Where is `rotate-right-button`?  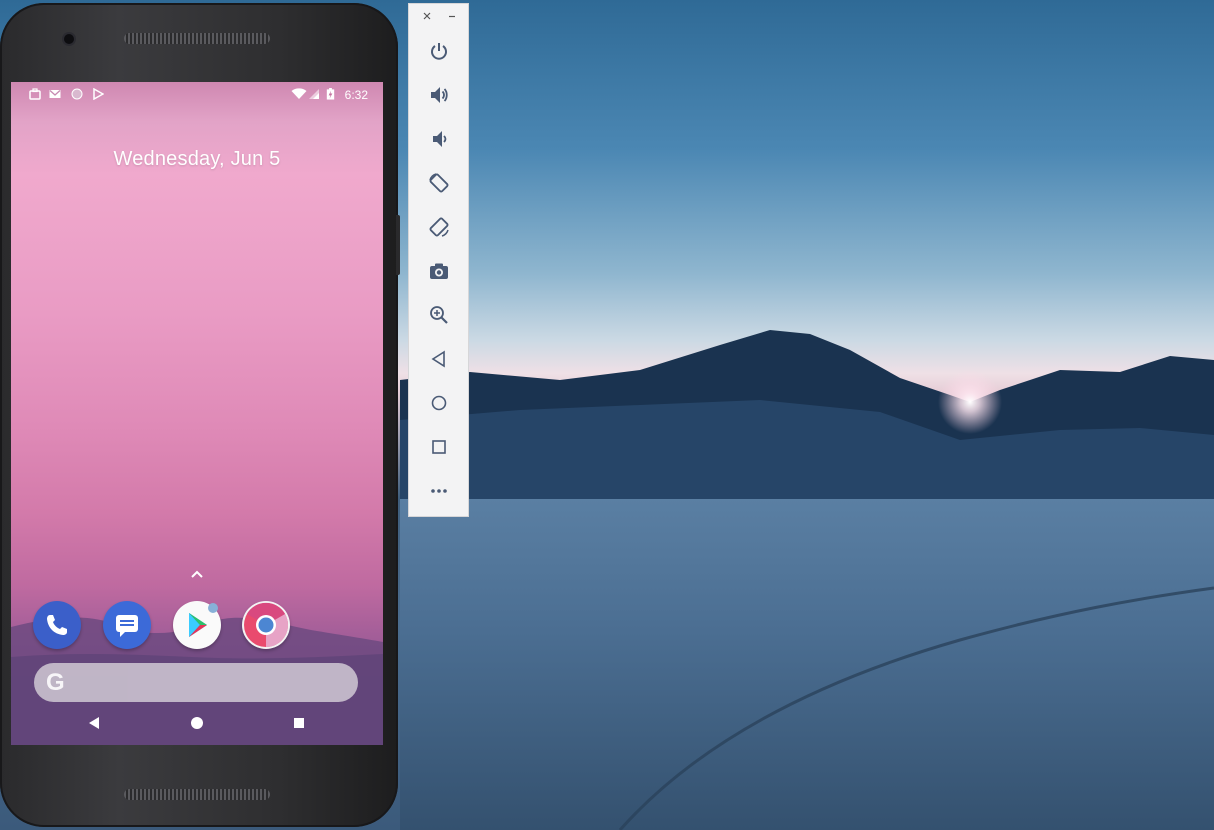 rotate-right-button is located at coordinates (439, 227).